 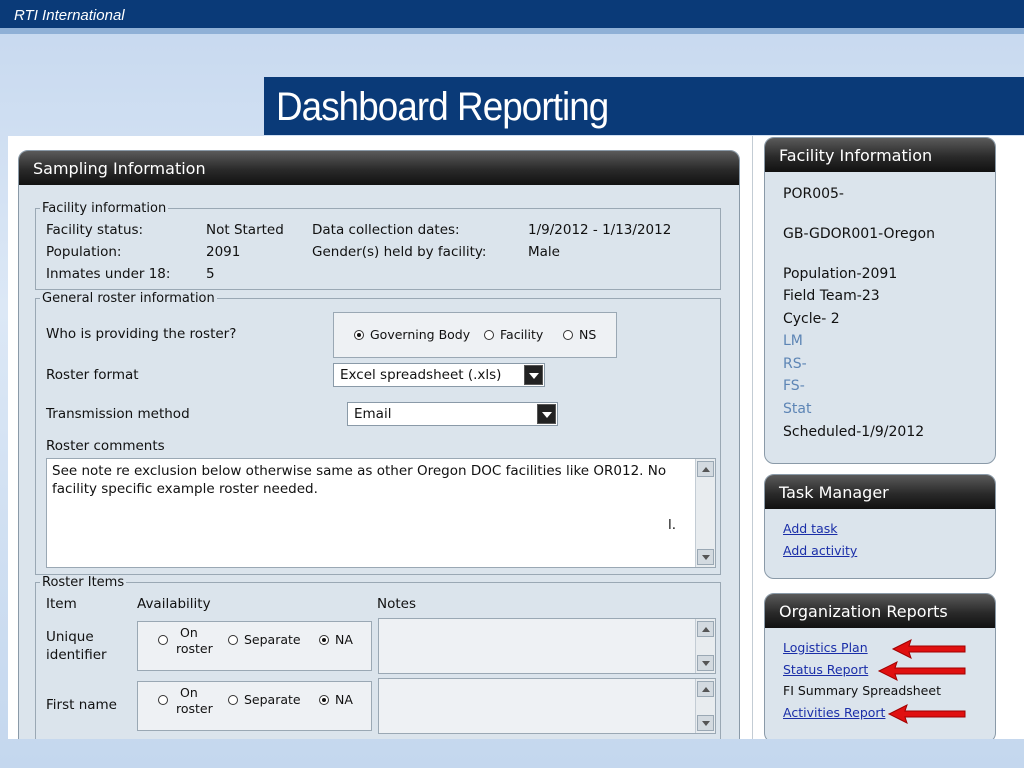 What do you see at coordinates (412, 334) in the screenshot?
I see `radio-governing-body: Governing Body` at bounding box center [412, 334].